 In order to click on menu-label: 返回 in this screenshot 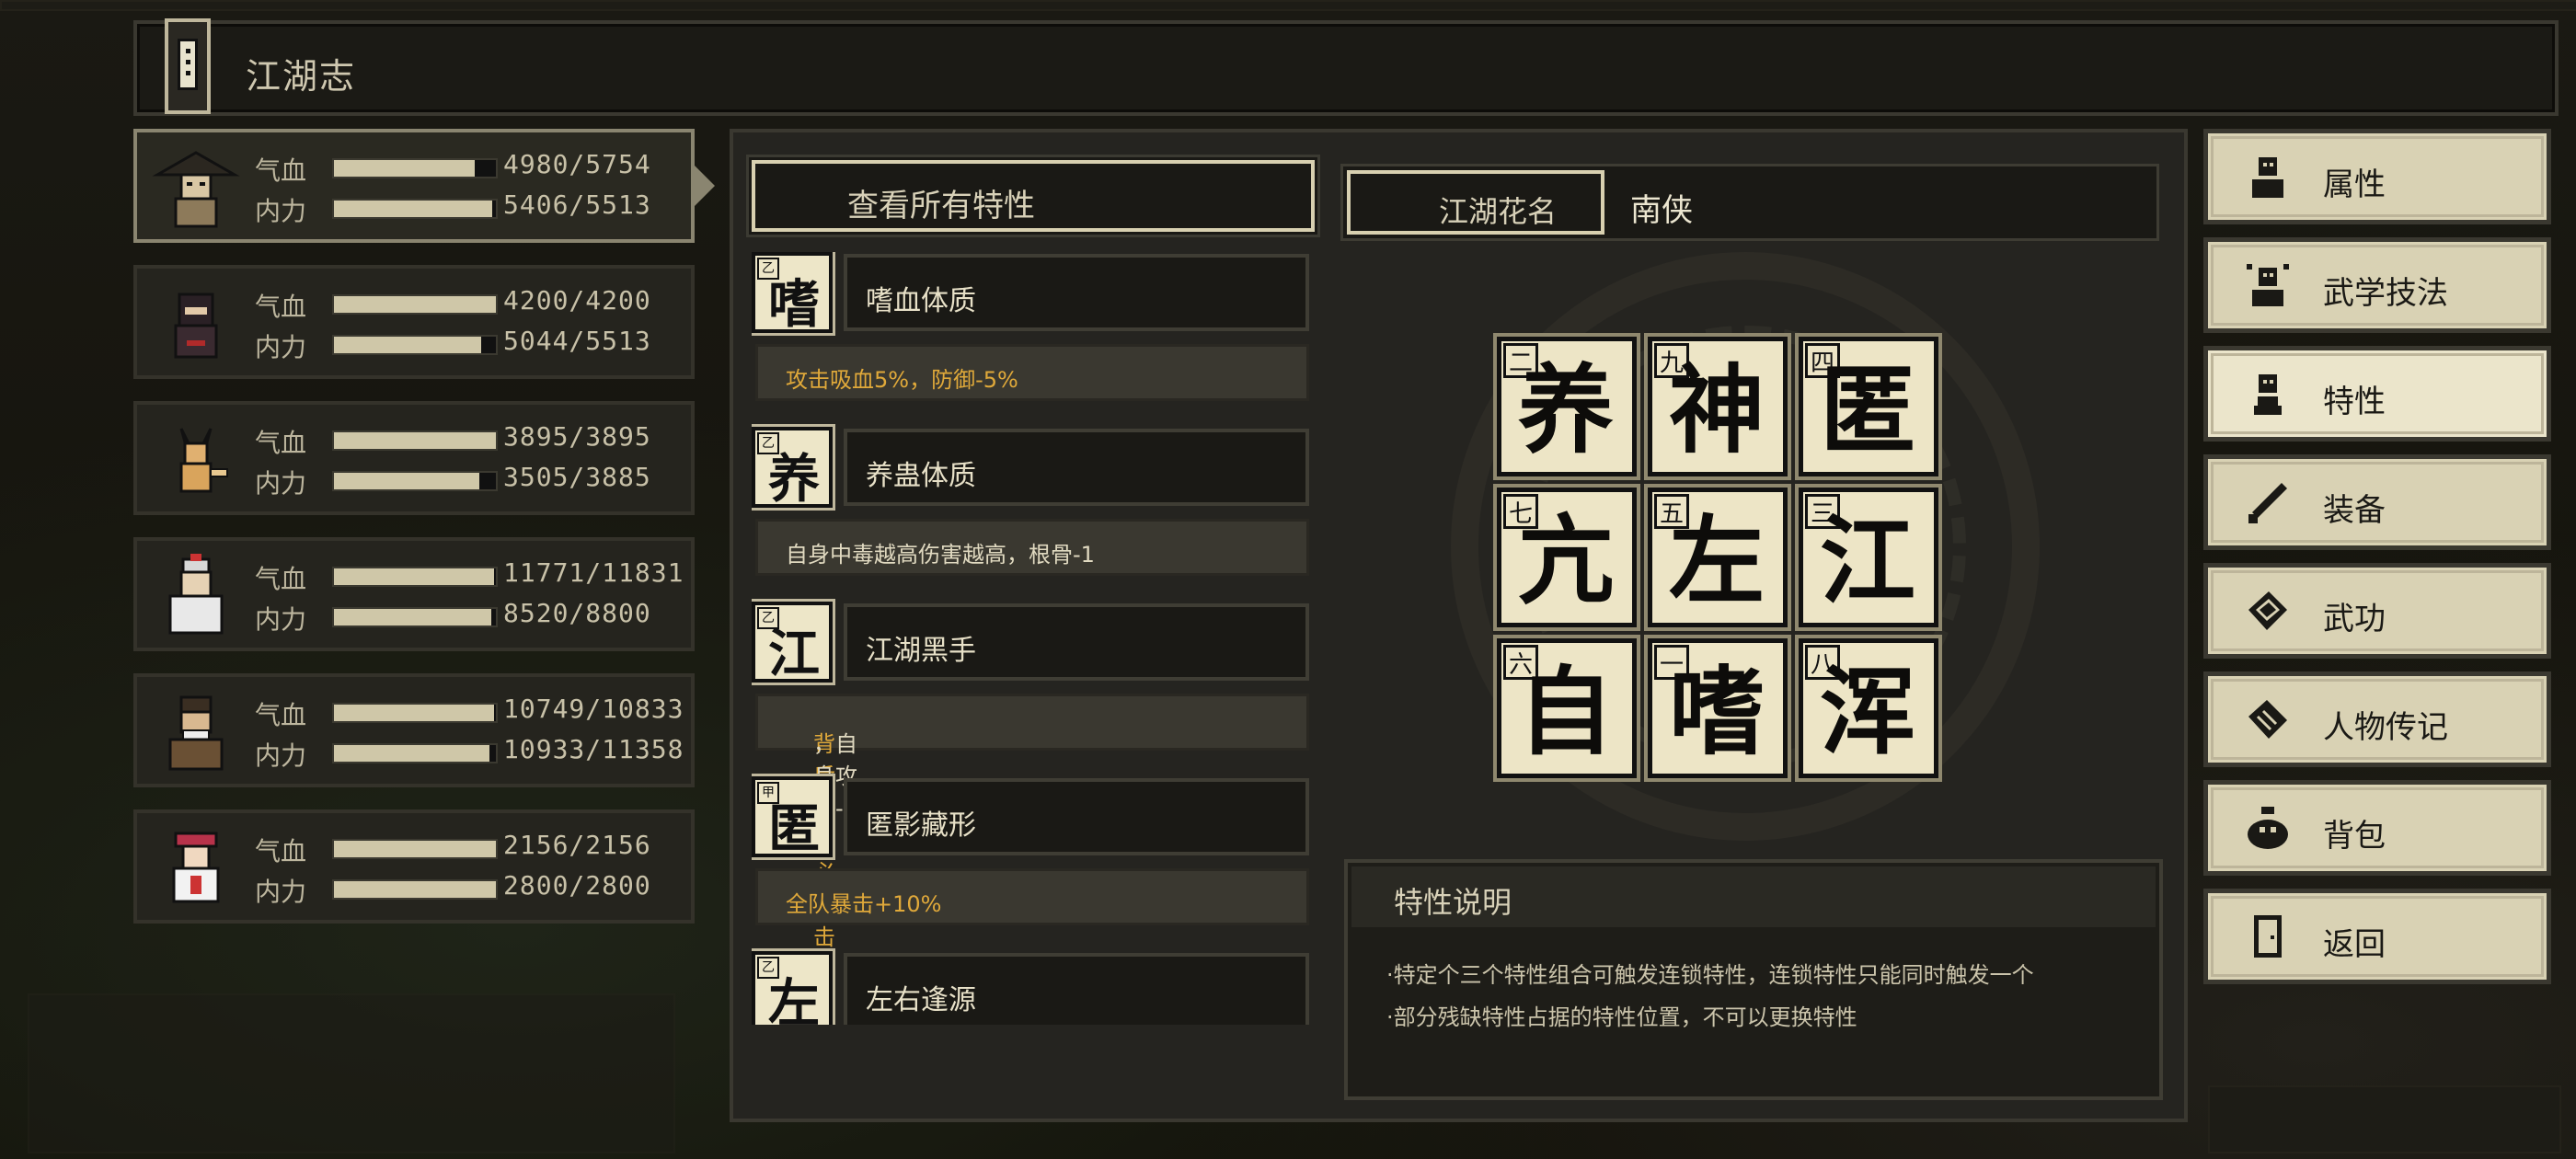, I will do `click(2354, 944)`.